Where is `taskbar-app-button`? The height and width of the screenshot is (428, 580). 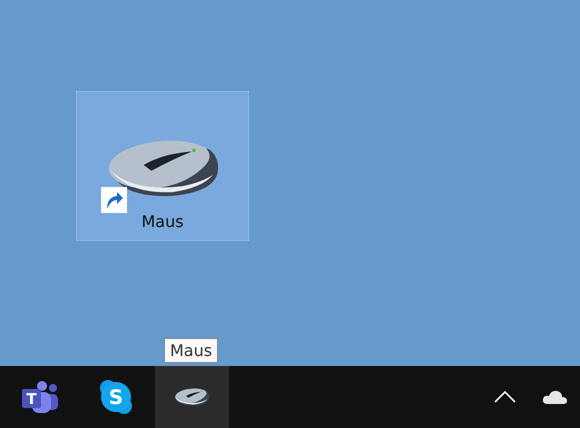
taskbar-app-button is located at coordinates (192, 397).